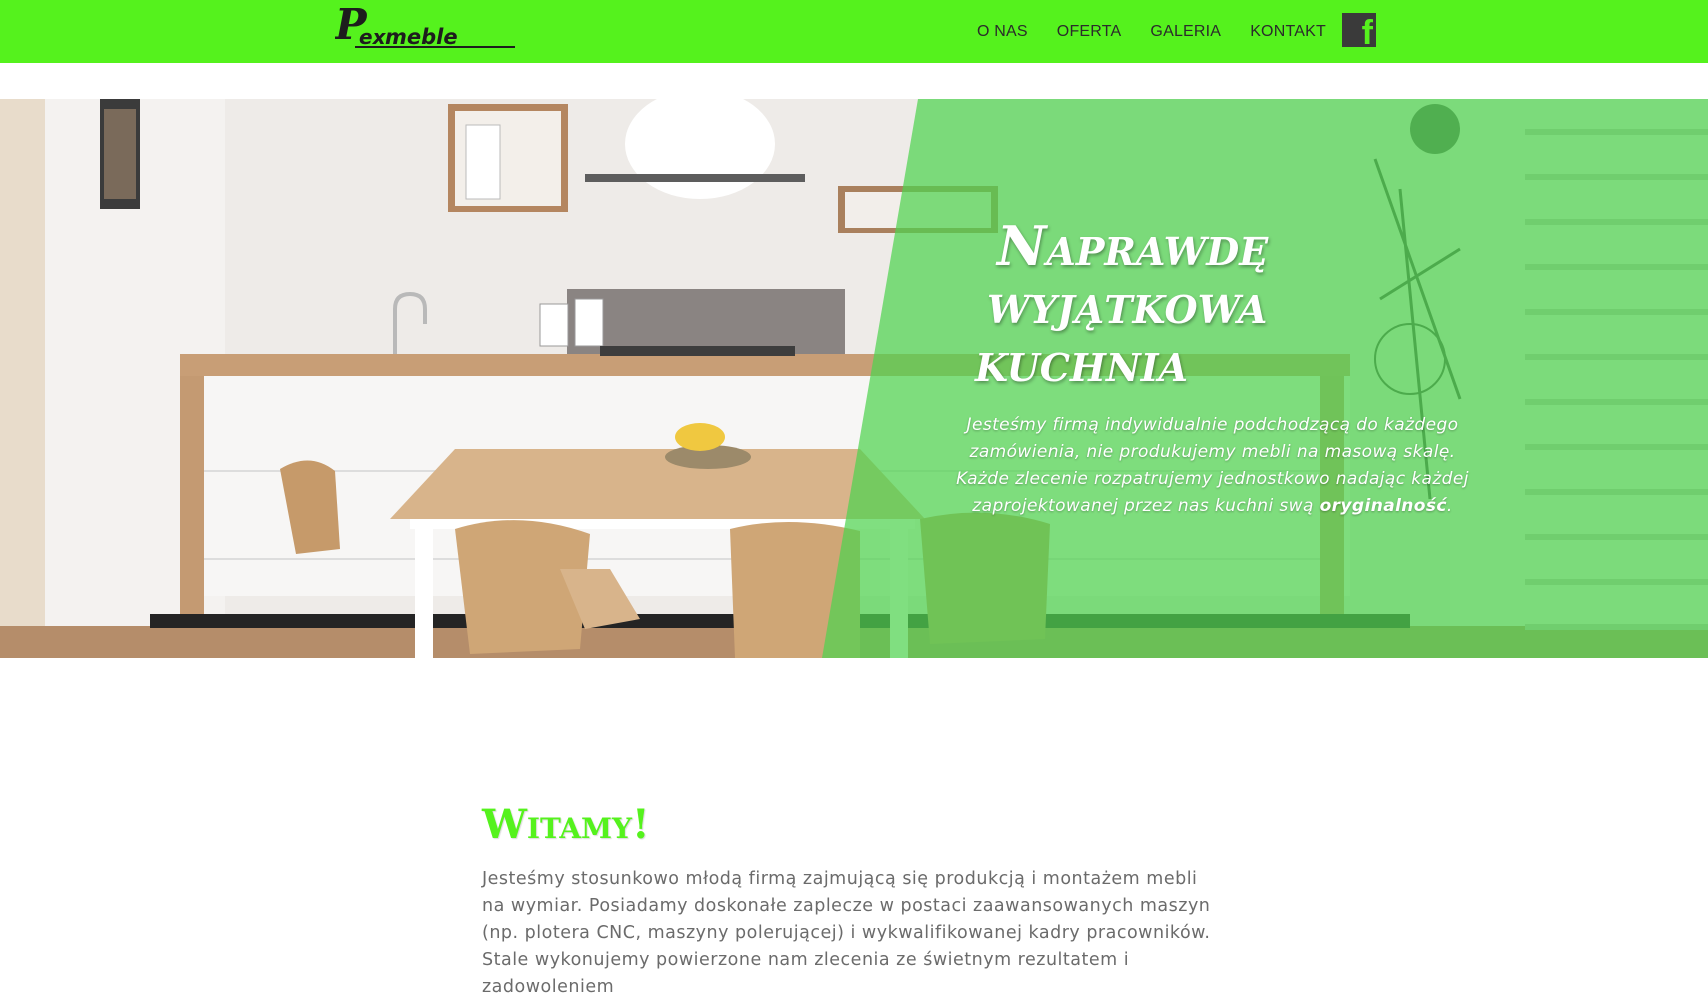 This screenshot has width=1708, height=1001. I want to click on svg-text: ex, so click(373, 37).